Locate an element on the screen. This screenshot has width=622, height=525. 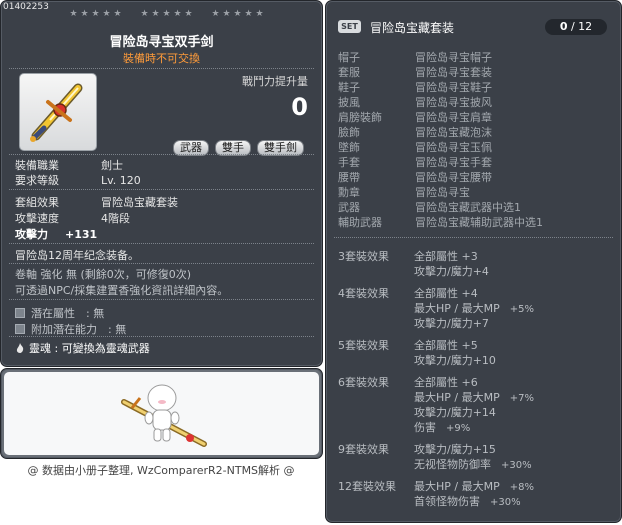
set-effect-line: 全部屬性 +6 is located at coordinates (446, 382).